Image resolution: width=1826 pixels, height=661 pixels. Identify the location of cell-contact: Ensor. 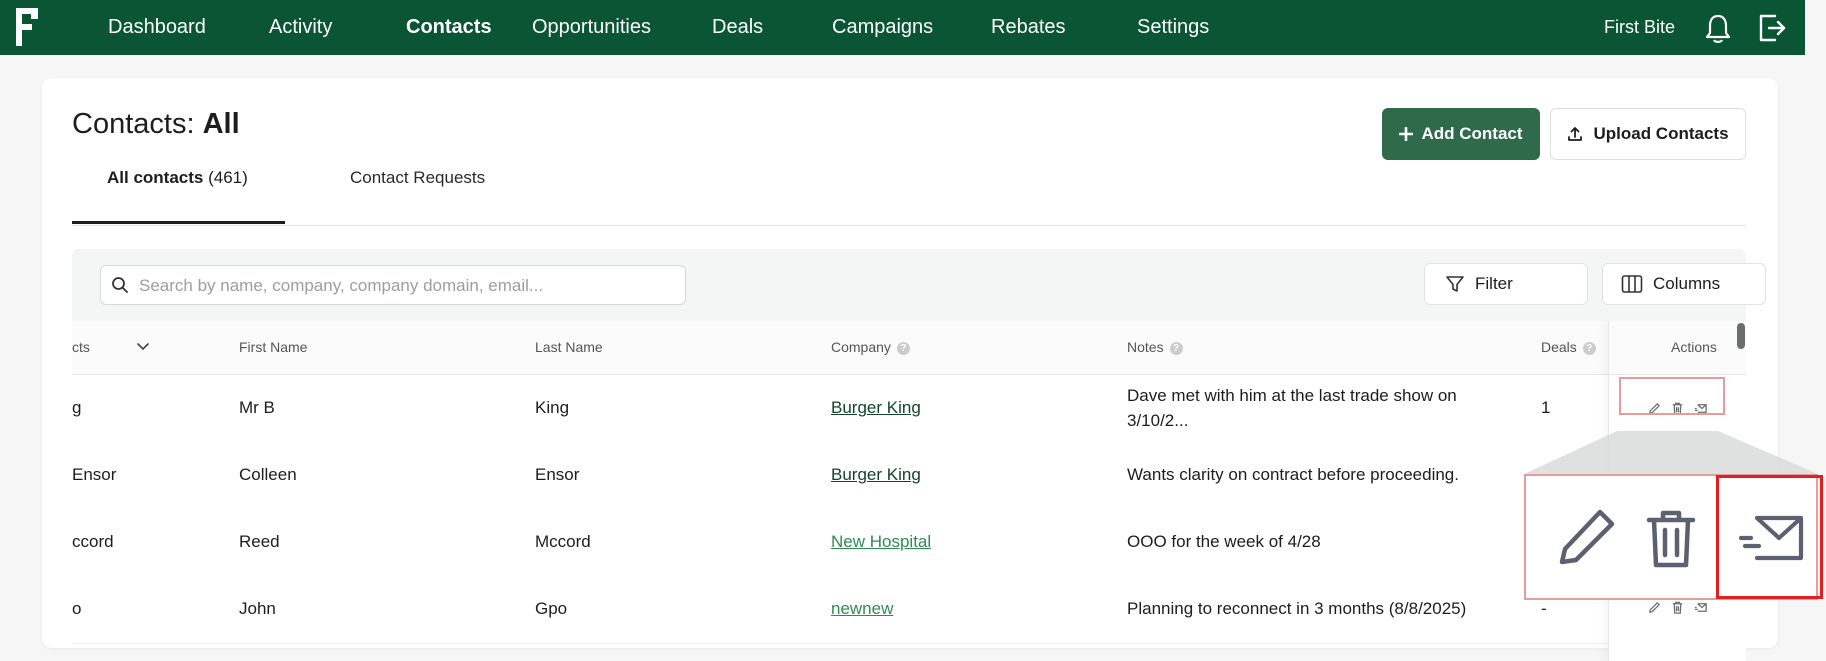
(94, 474).